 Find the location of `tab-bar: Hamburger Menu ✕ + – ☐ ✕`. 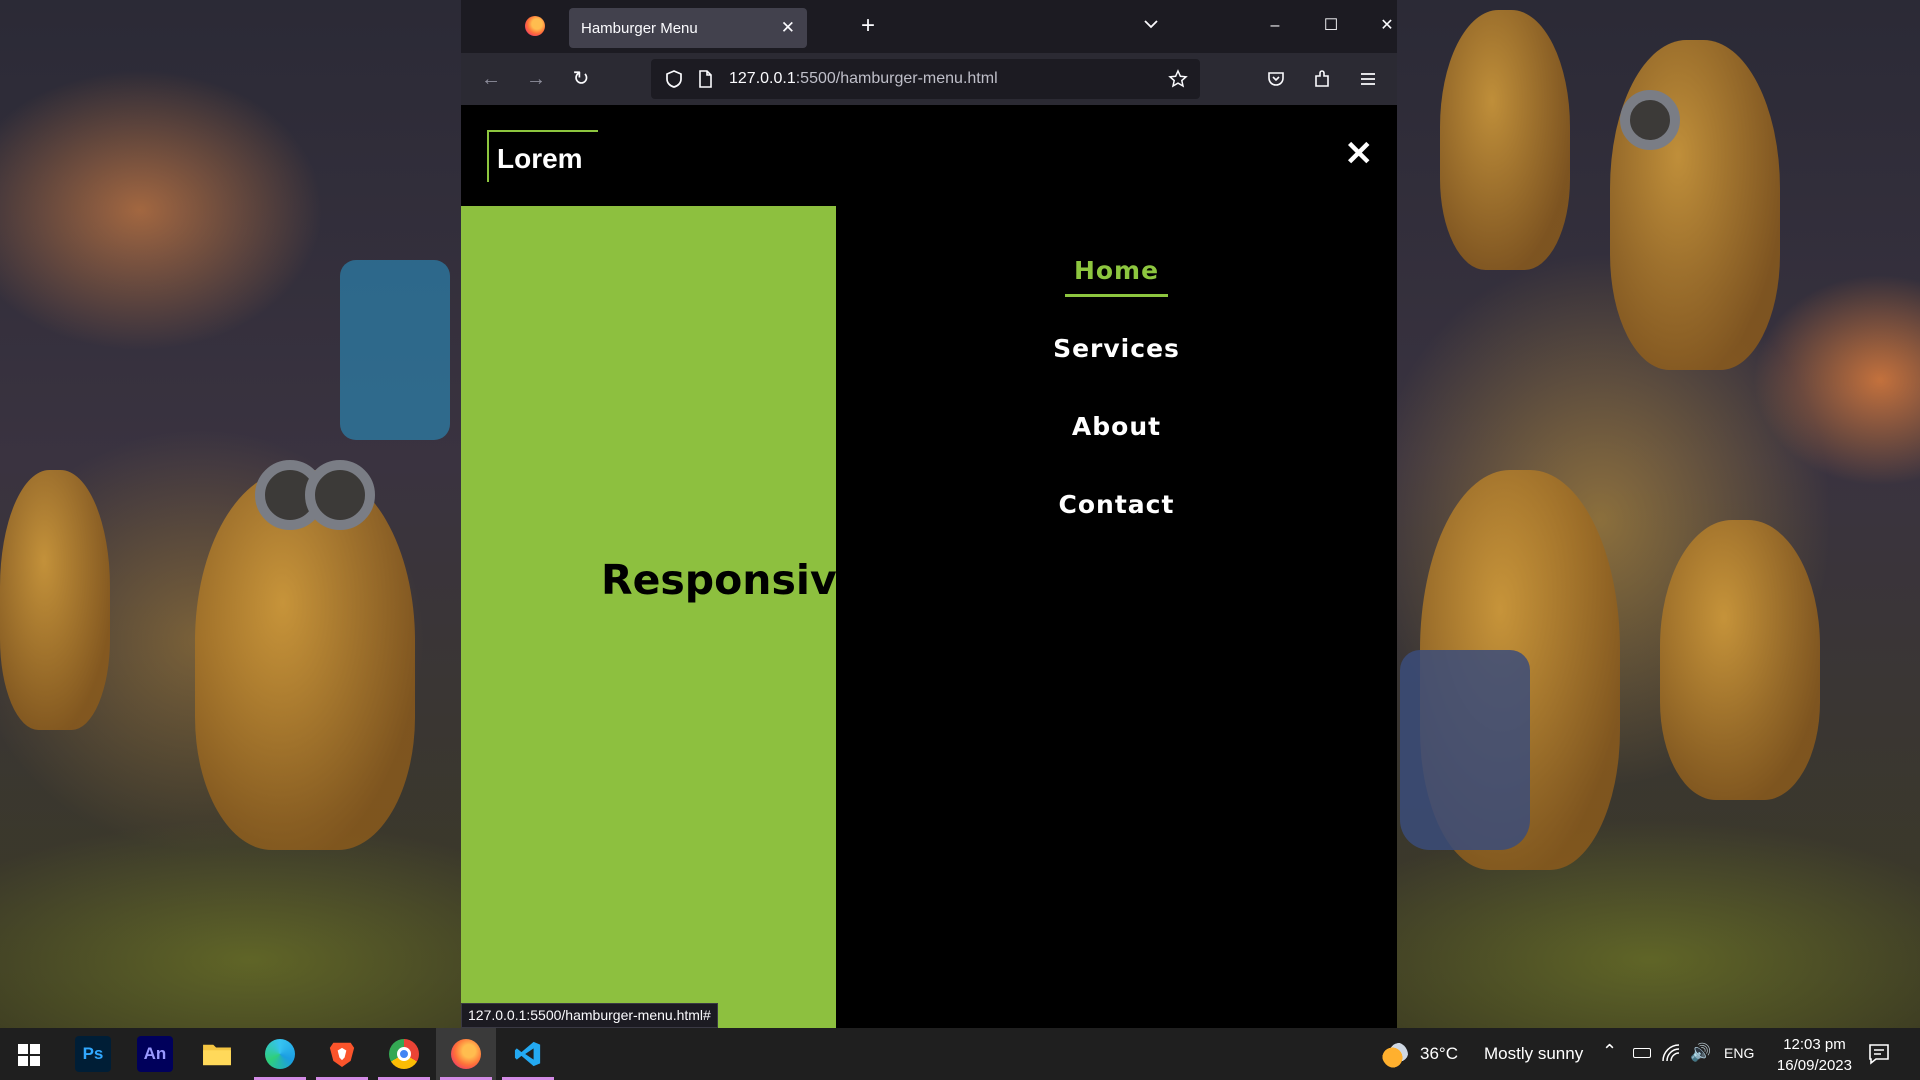

tab-bar: Hamburger Menu ✕ + – ☐ ✕ is located at coordinates (929, 26).